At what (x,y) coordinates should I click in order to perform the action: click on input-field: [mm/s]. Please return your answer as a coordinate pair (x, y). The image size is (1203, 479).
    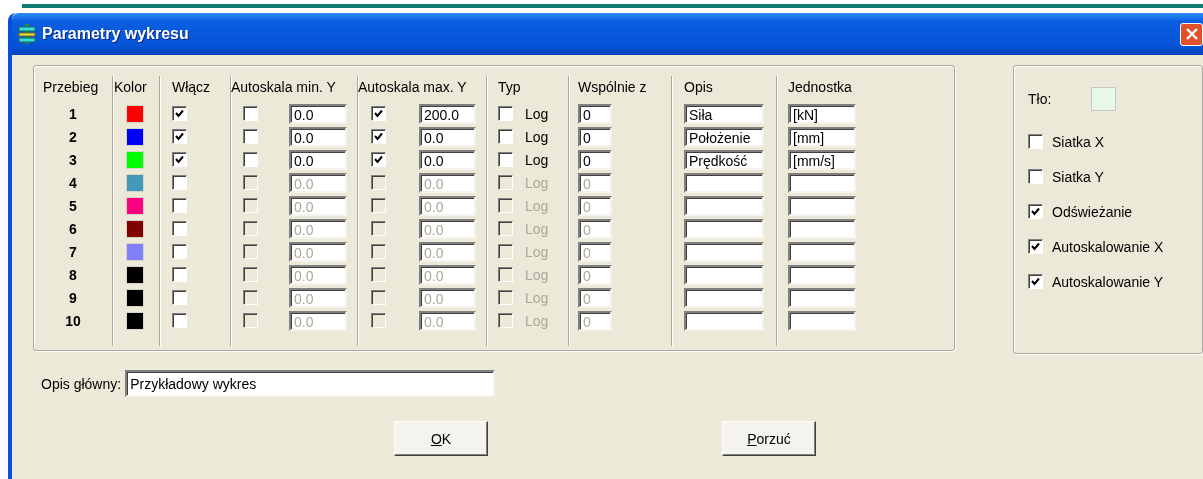
    Looking at the image, I should click on (822, 159).